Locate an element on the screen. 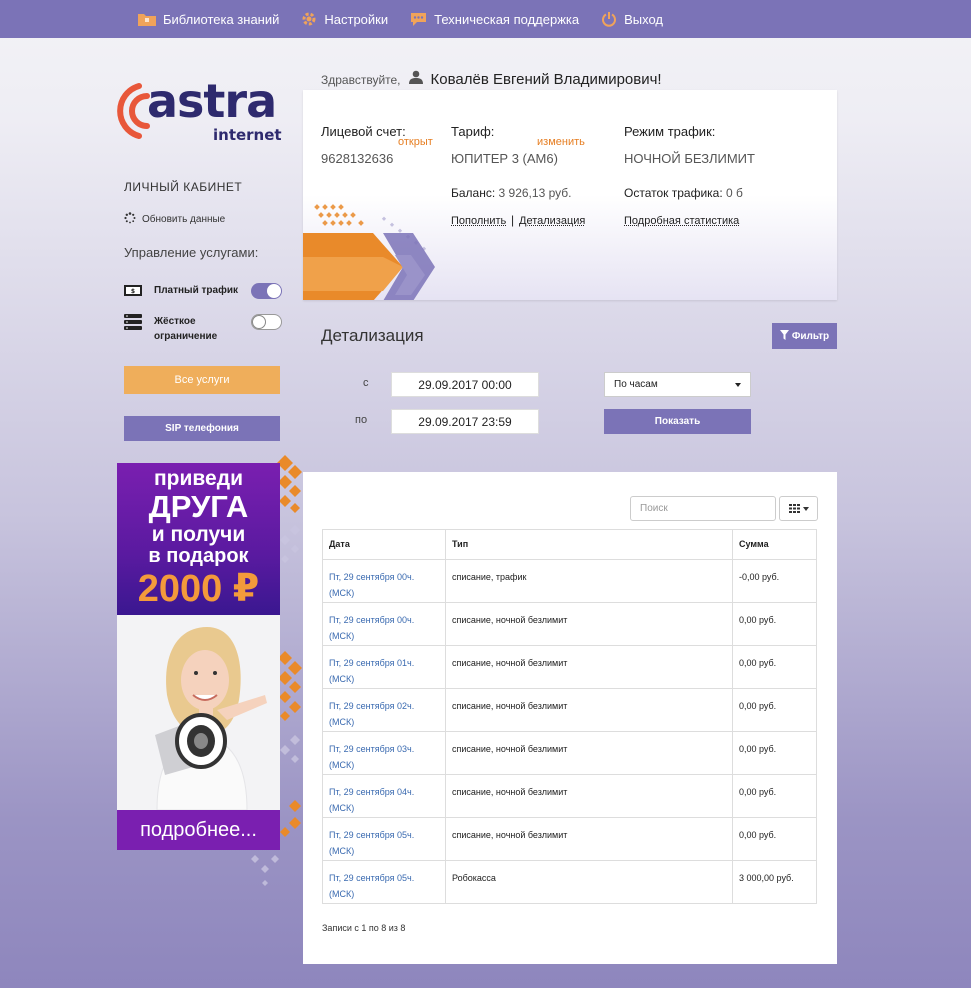 This screenshot has width=971, height=988. all-services-button: Все услуги is located at coordinates (202, 380).